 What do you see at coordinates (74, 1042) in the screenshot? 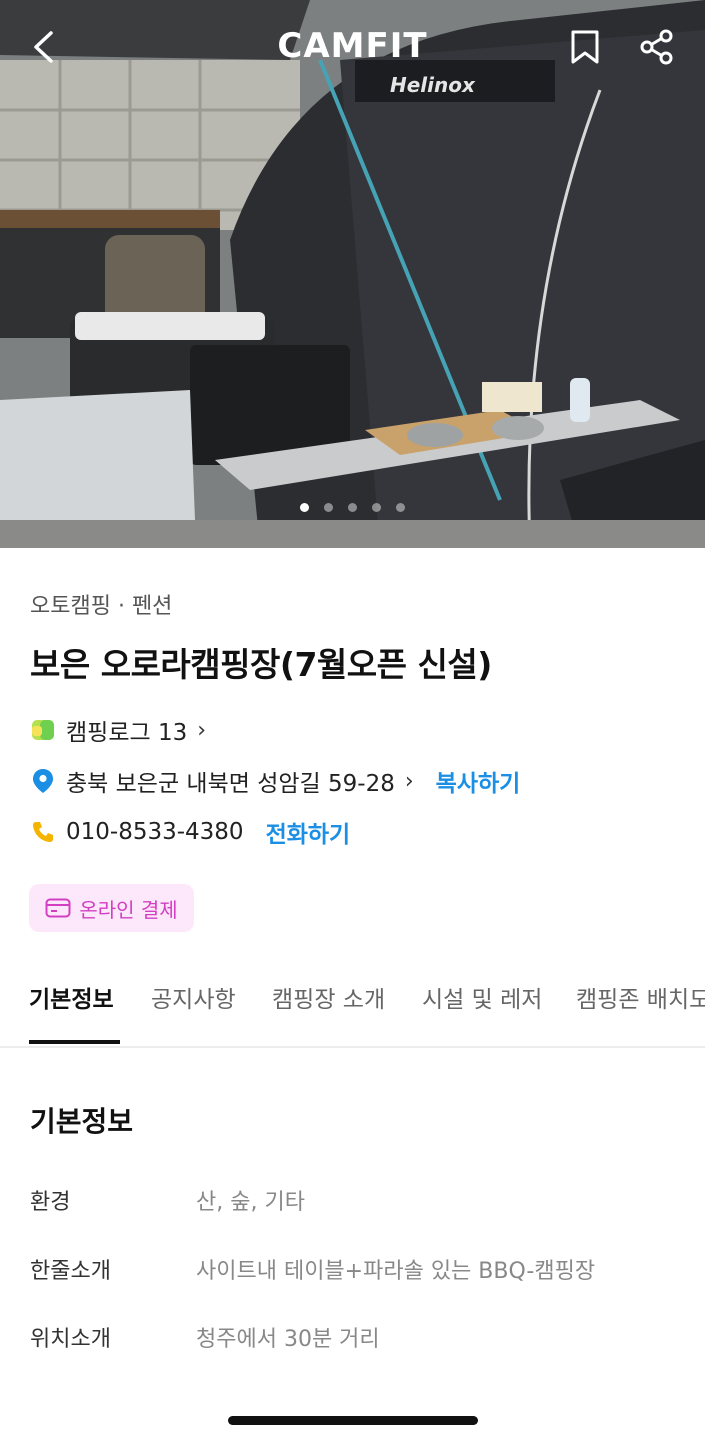
I see `active-tab-indicator` at bounding box center [74, 1042].